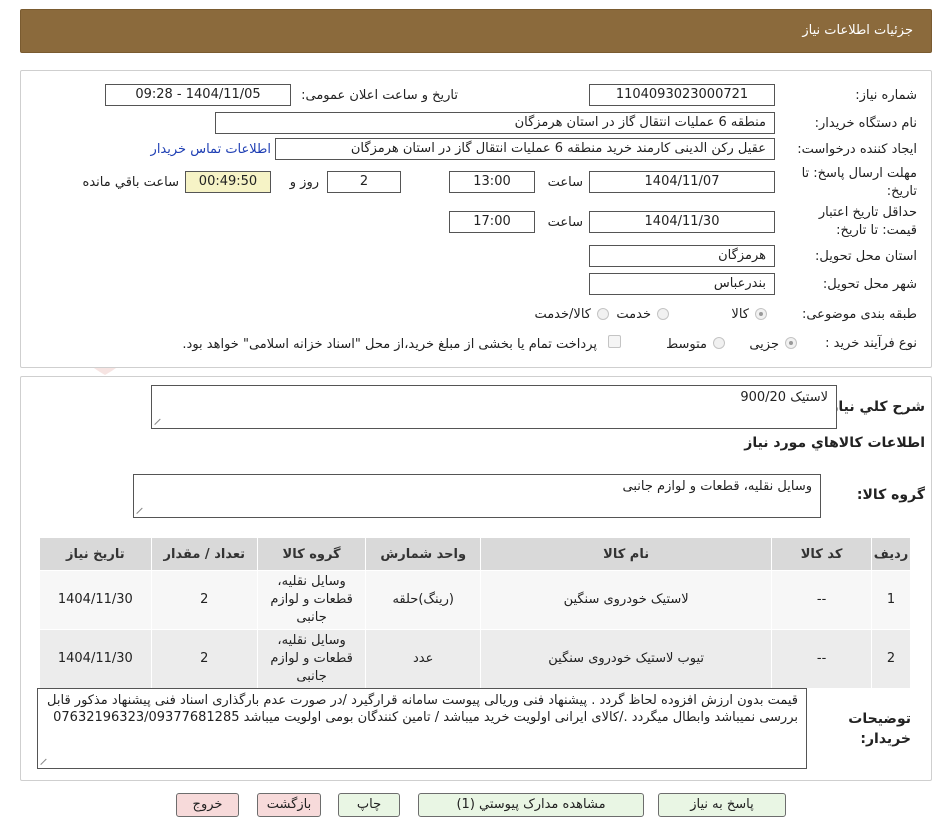 The width and height of the screenshot is (944, 836). I want to click on cell-unit: عدد, so click(423, 659).